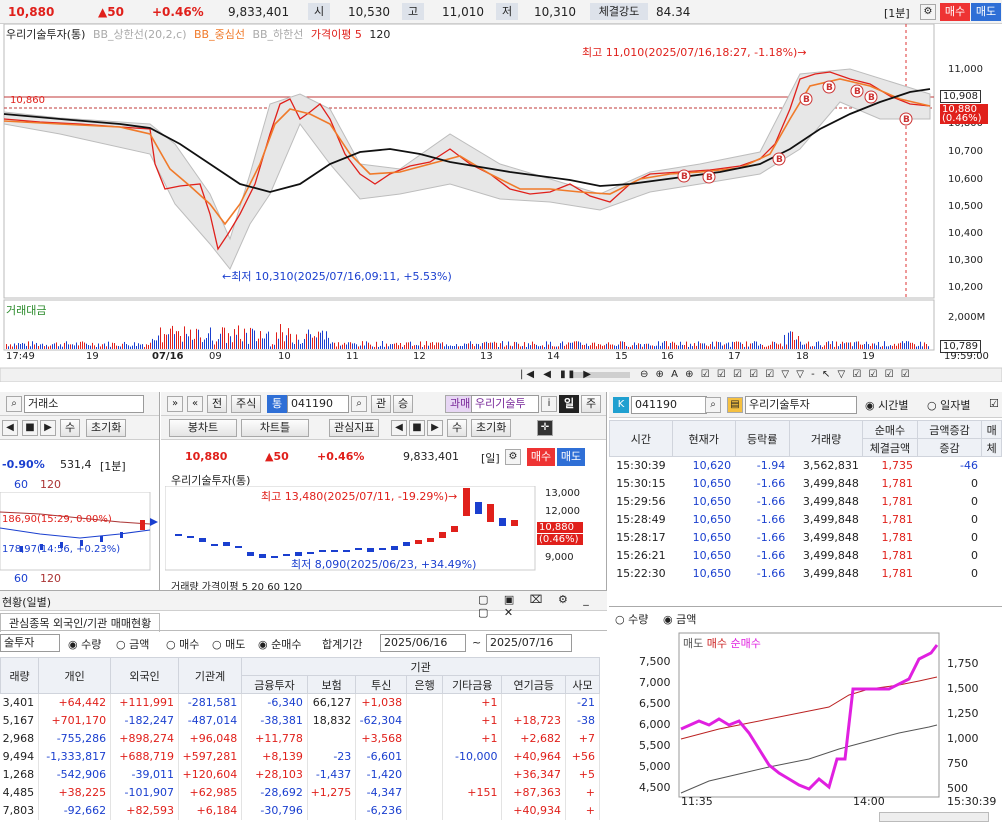 This screenshot has height=826, width=1002. Describe the element at coordinates (84, 404) in the screenshot. I see `exchange-select: 거래소` at that location.